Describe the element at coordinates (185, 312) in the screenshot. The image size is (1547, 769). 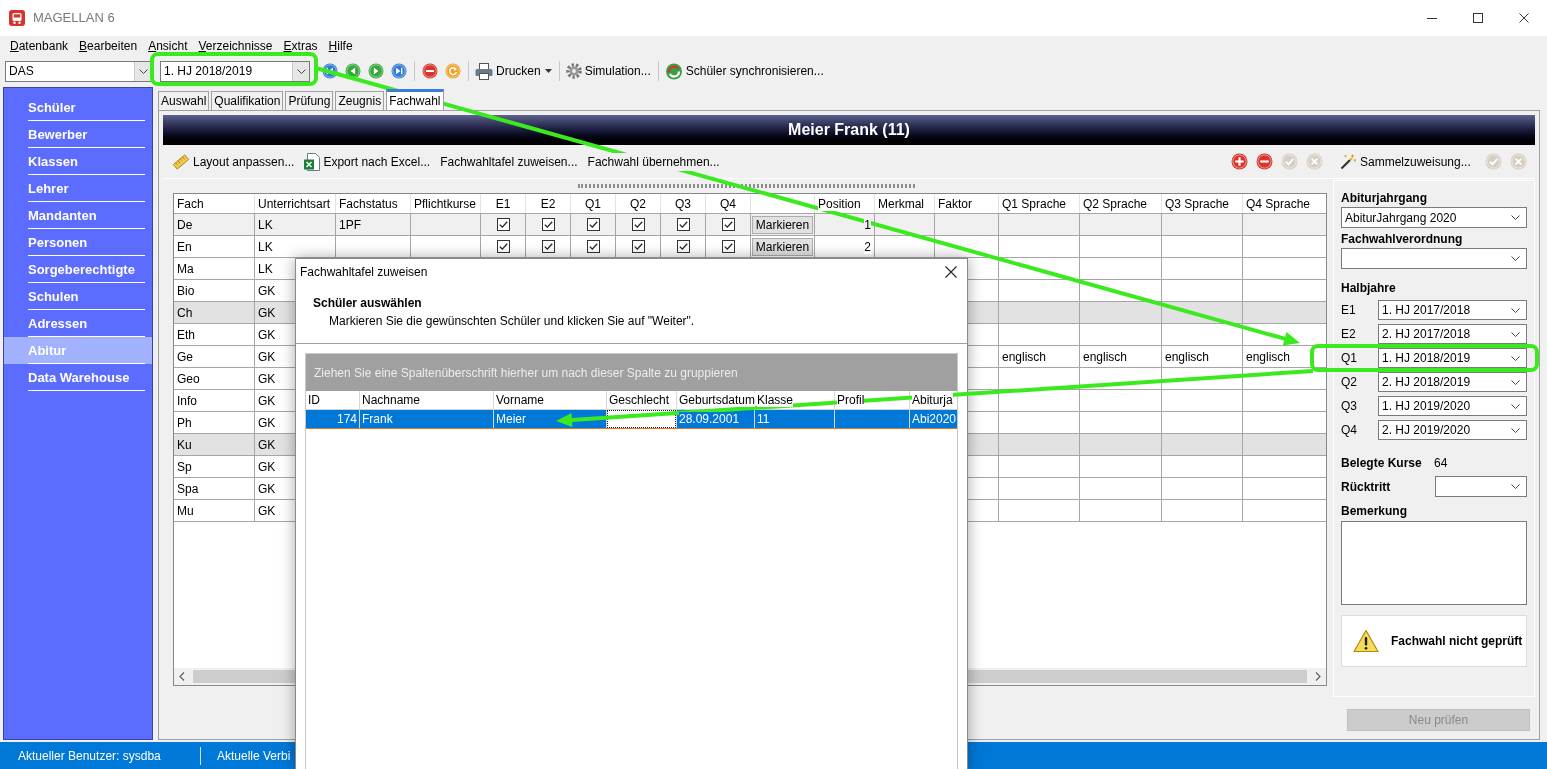
I see `table-cell: Ch` at that location.